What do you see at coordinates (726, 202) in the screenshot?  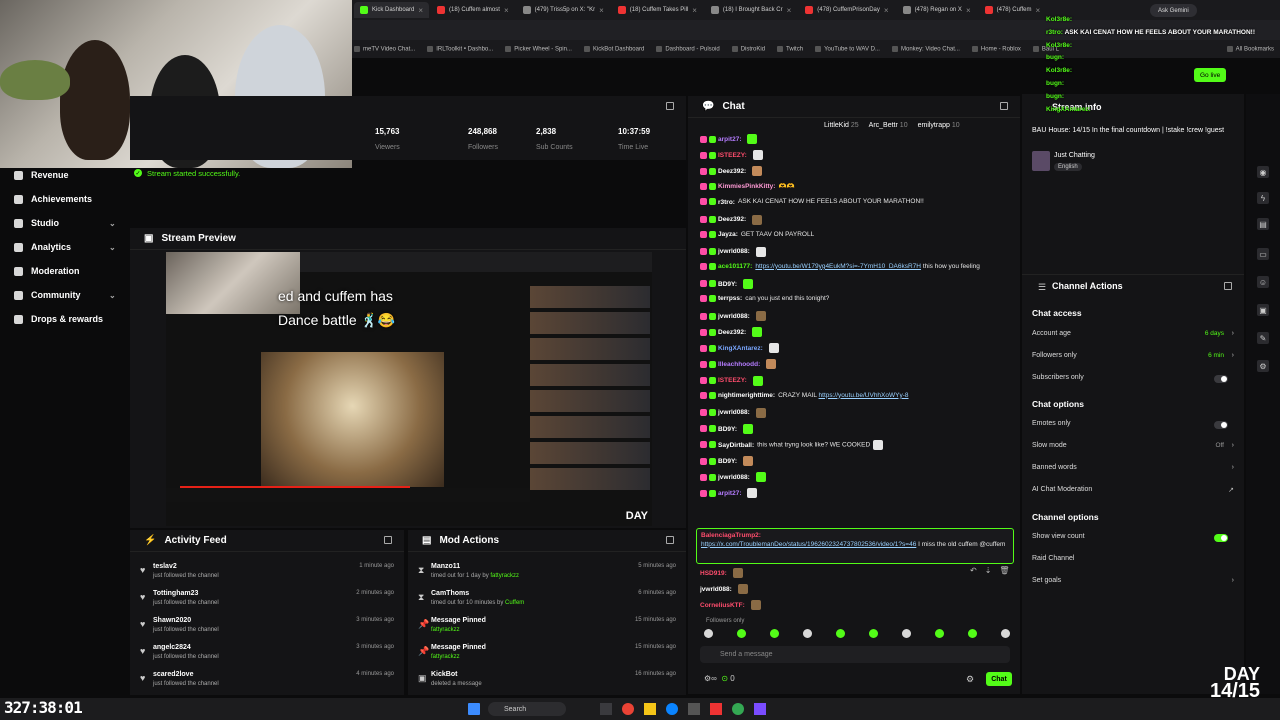 I see `chat-username: r3tro:` at bounding box center [726, 202].